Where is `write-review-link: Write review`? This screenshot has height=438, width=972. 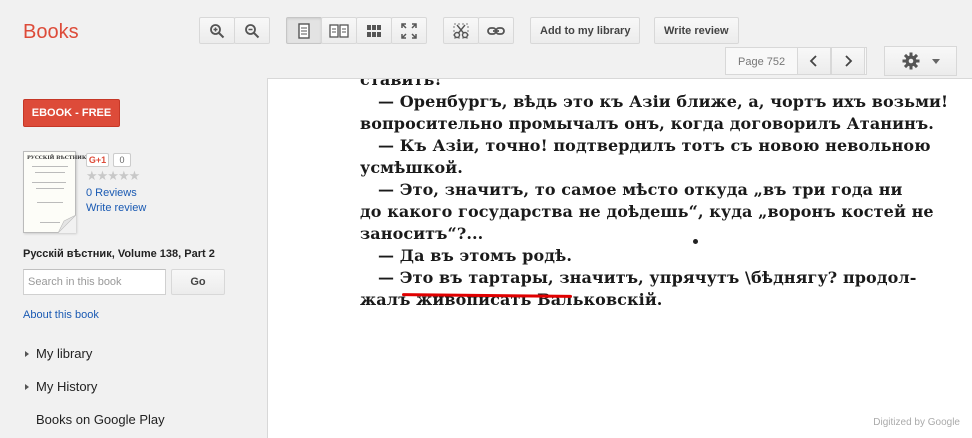 write-review-link: Write review is located at coordinates (116, 208).